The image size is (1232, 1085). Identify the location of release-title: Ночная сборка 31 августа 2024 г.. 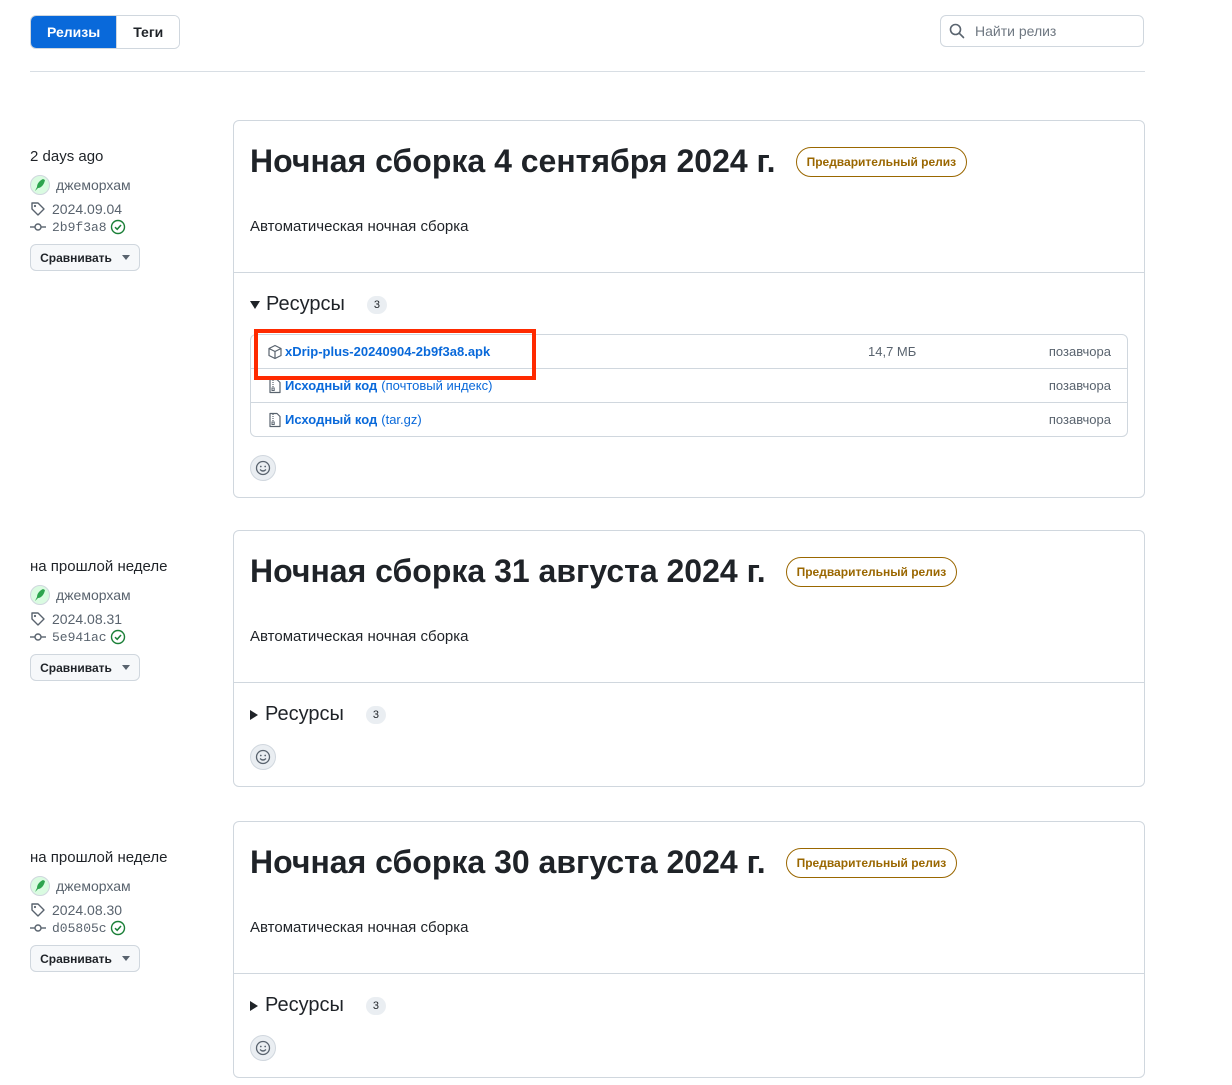
(508, 571).